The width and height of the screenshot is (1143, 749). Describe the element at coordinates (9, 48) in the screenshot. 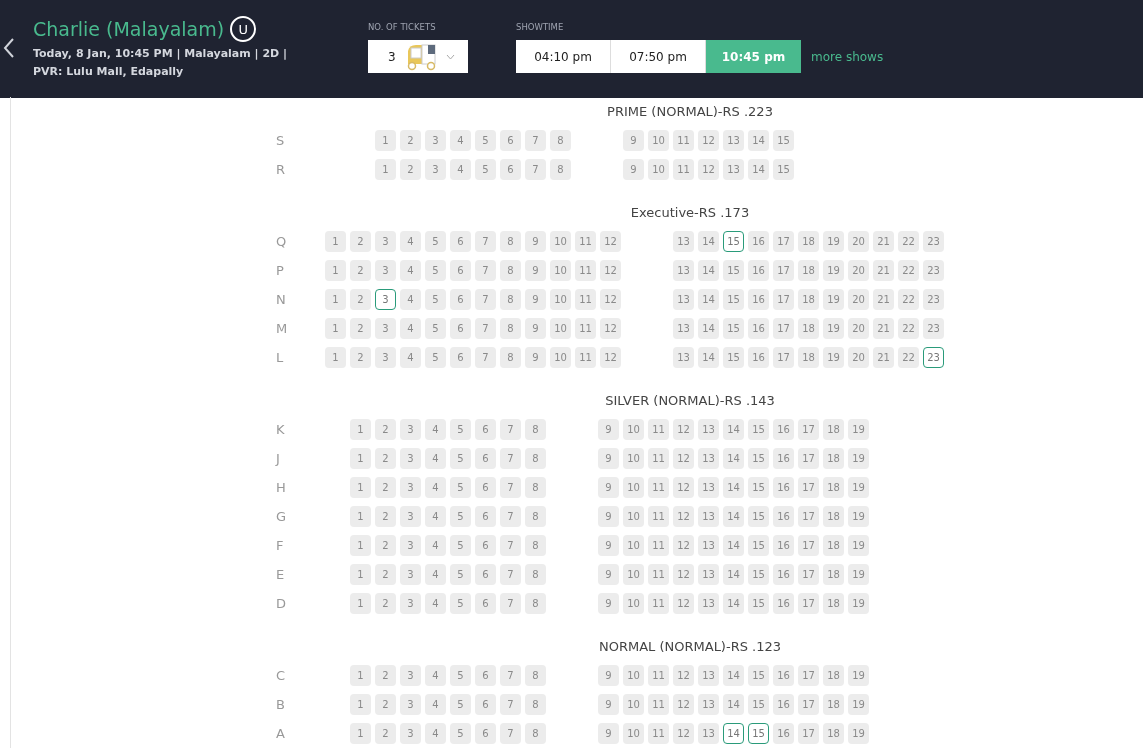

I see `back-icon` at that location.